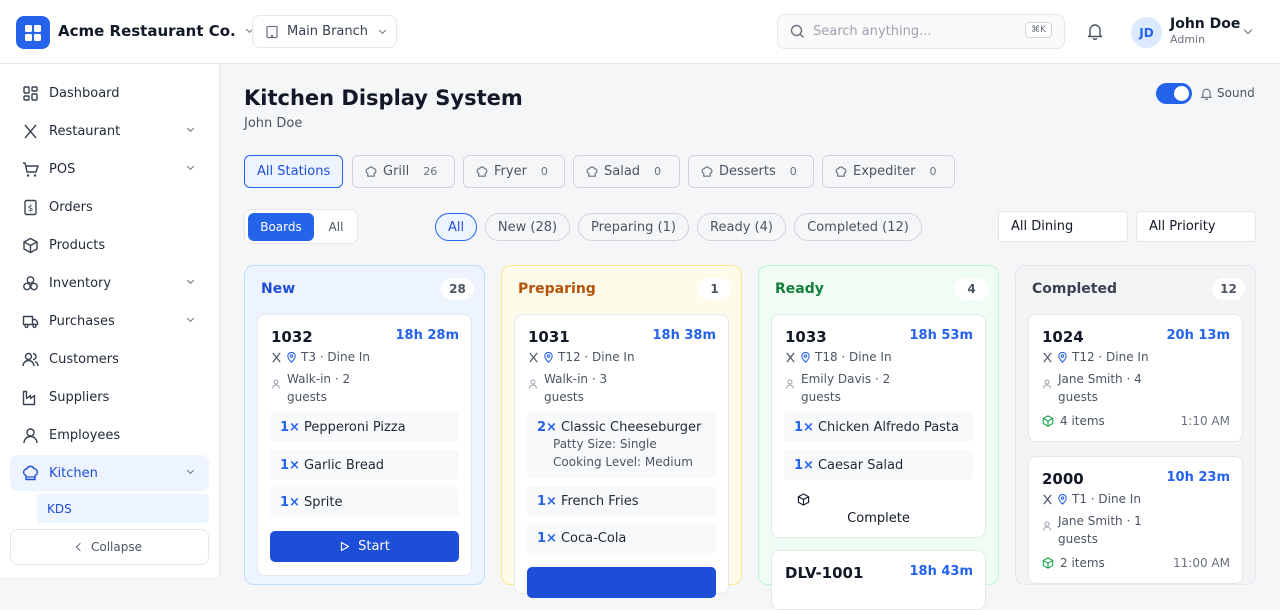 This screenshot has height=610, width=1280. Describe the element at coordinates (109, 321) in the screenshot. I see `sidebar-item-purchases: Purchases` at that location.